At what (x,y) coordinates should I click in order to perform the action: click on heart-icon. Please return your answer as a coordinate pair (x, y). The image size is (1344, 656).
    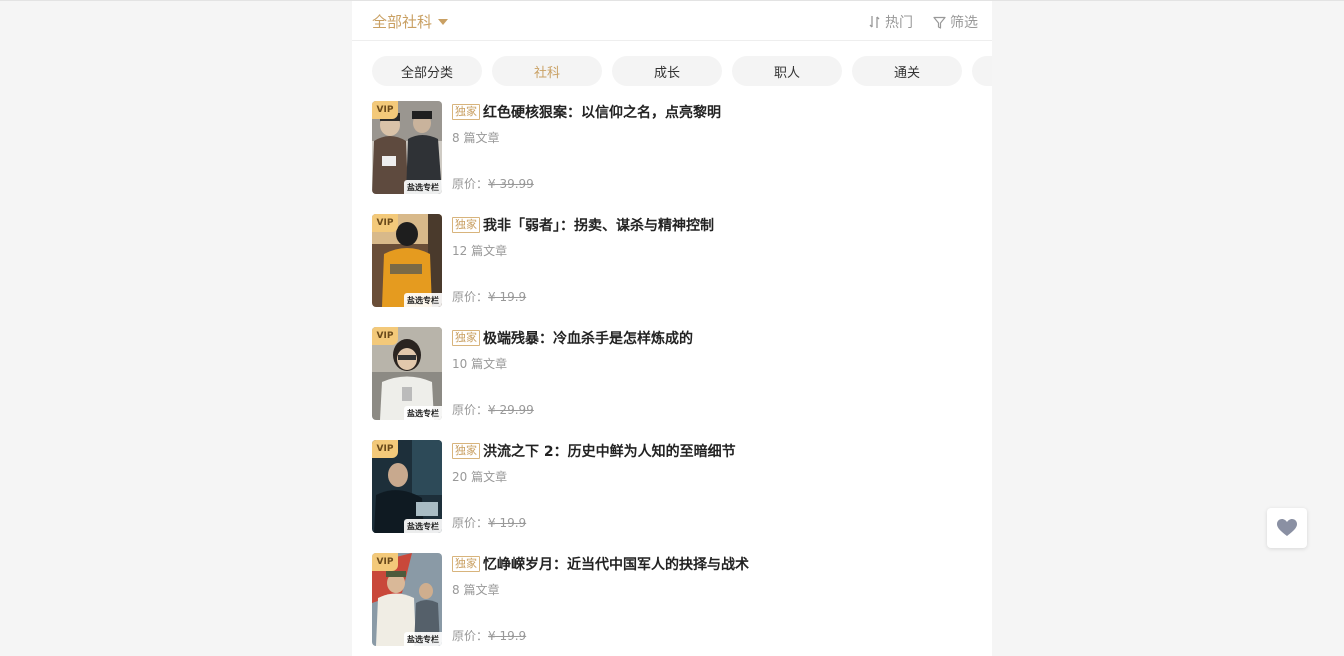
    Looking at the image, I should click on (1287, 527).